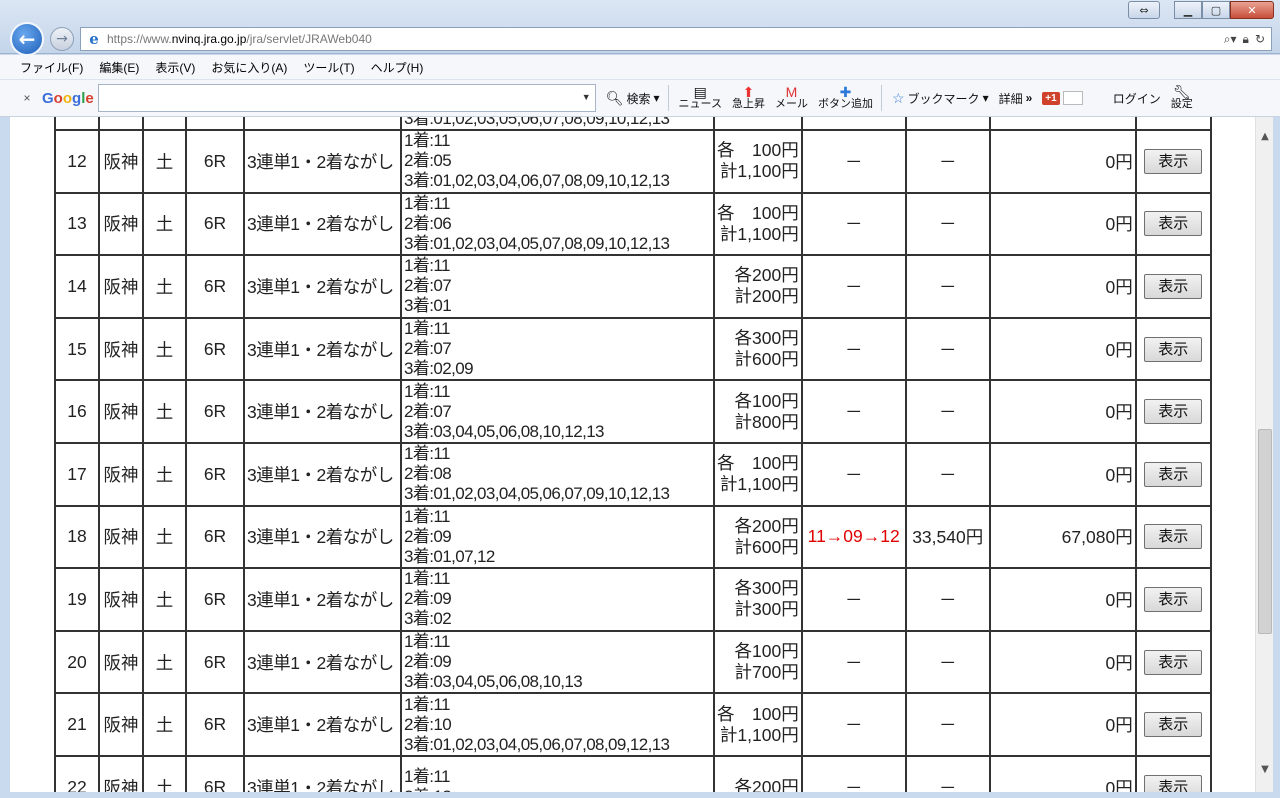 The image size is (1280, 798). What do you see at coordinates (249, 67) in the screenshot?
I see `menu-favorites: お気に入り(A)` at bounding box center [249, 67].